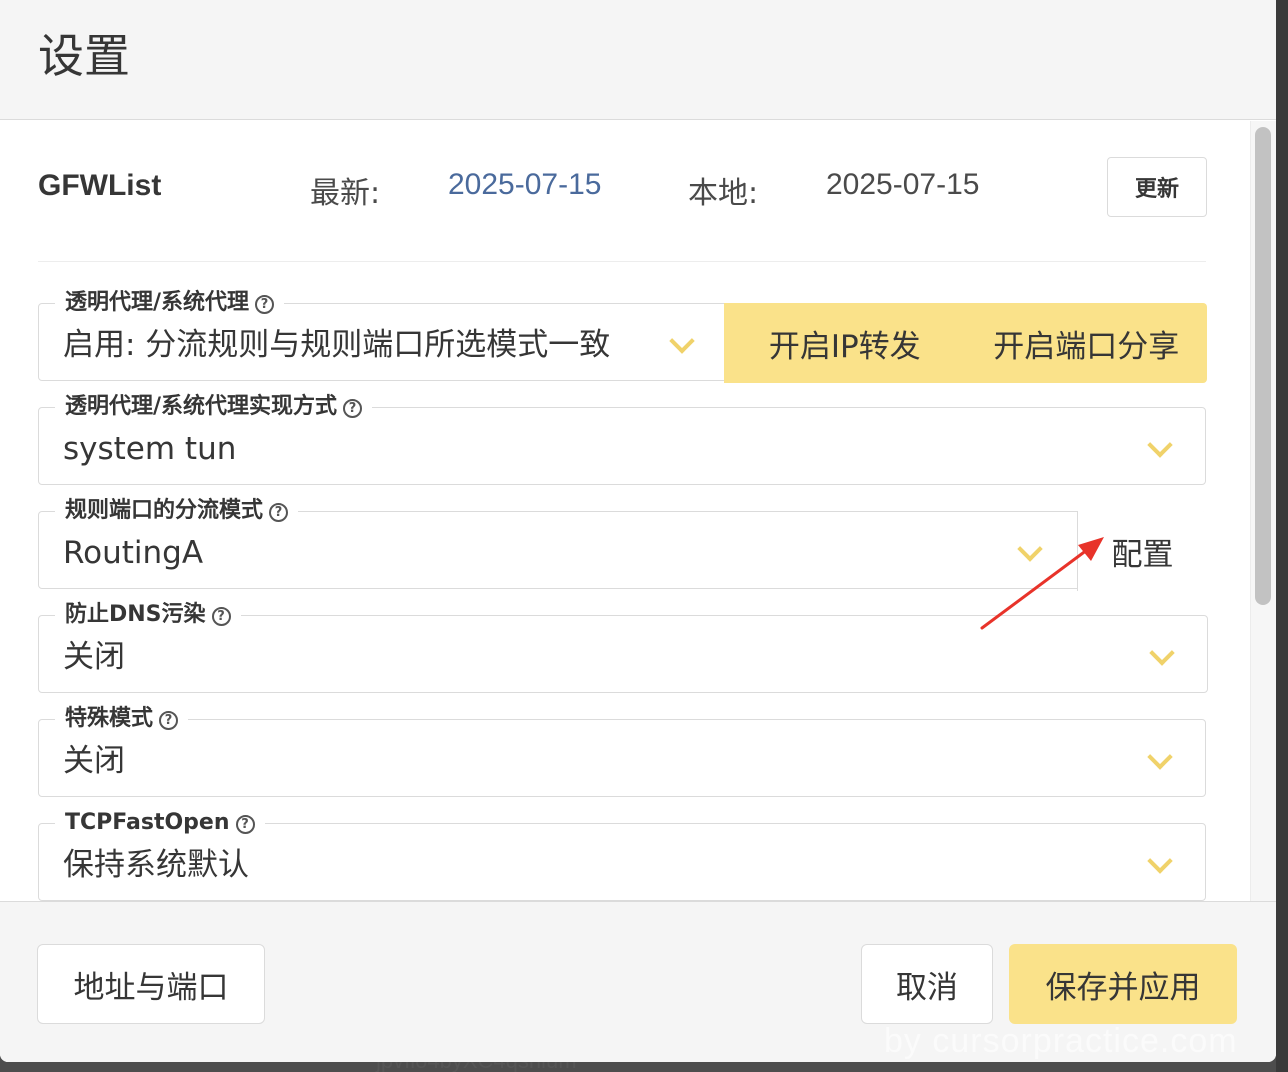 The width and height of the screenshot is (1288, 1072). Describe the element at coordinates (84, 56) in the screenshot. I see `modal-title: 设置` at that location.